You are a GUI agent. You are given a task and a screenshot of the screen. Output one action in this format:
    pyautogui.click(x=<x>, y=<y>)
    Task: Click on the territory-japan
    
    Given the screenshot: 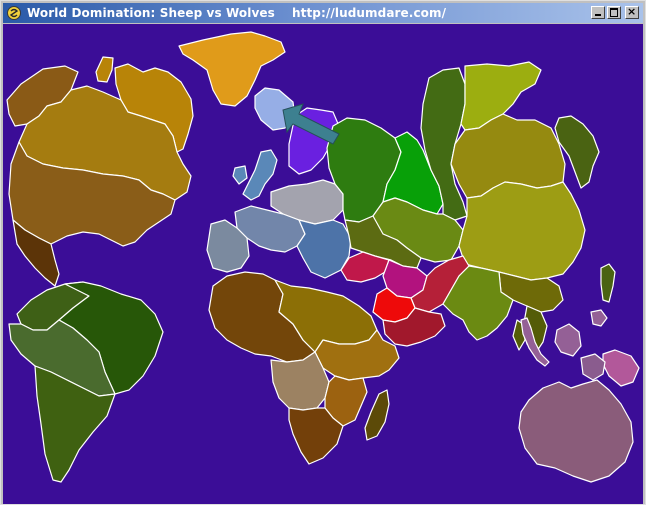 What is the action you would take?
    pyautogui.click(x=608, y=283)
    